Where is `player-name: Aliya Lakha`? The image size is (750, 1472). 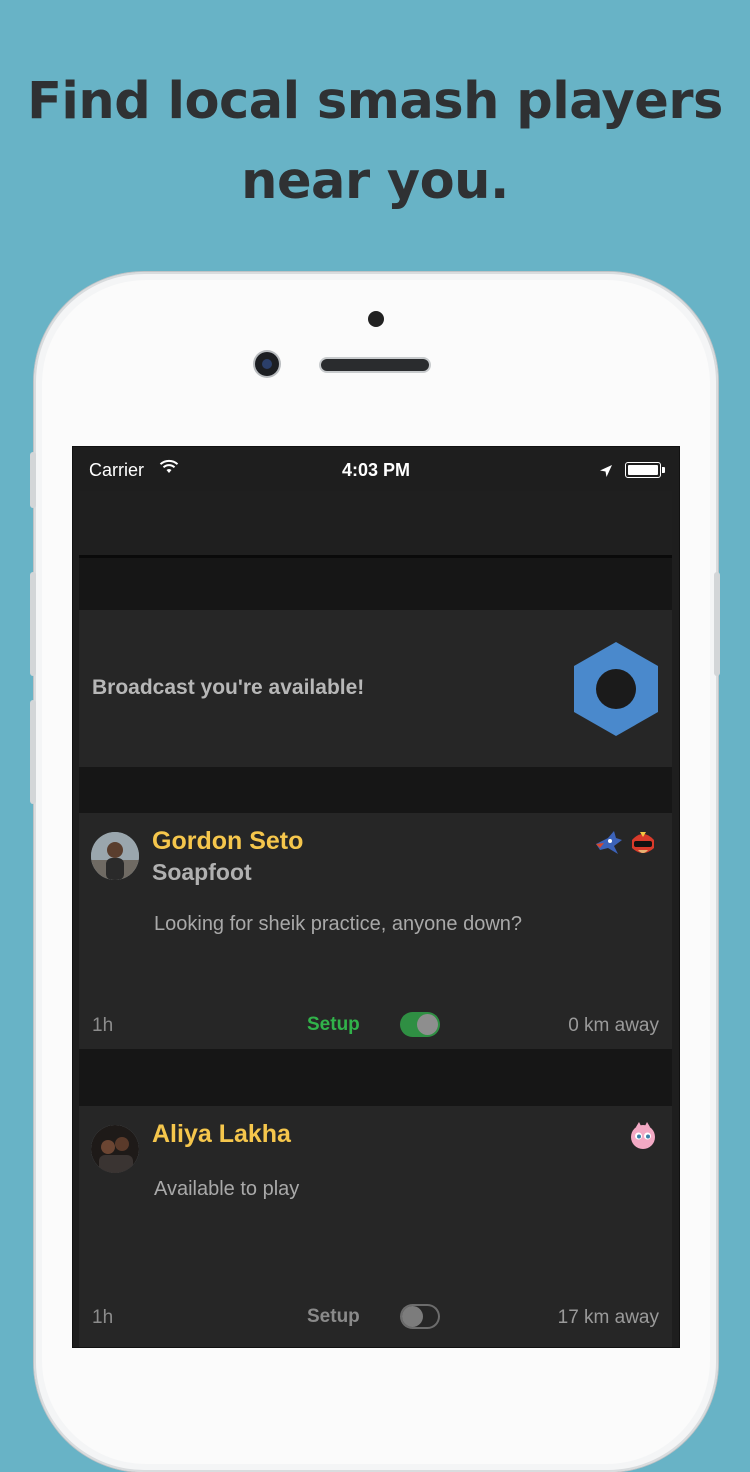
player-name: Aliya Lakha is located at coordinates (221, 1134).